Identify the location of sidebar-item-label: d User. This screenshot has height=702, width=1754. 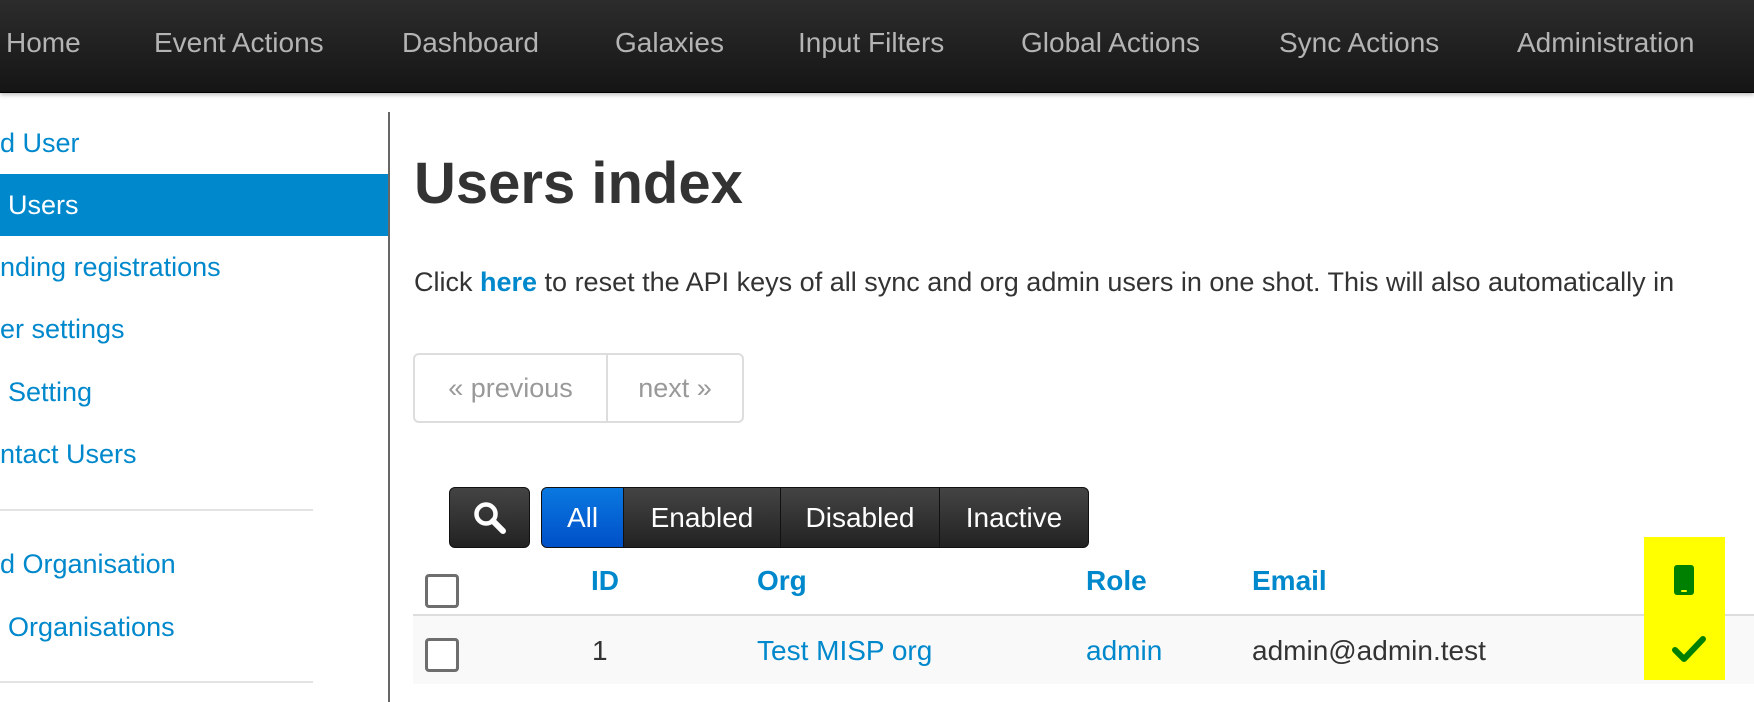
(40, 143).